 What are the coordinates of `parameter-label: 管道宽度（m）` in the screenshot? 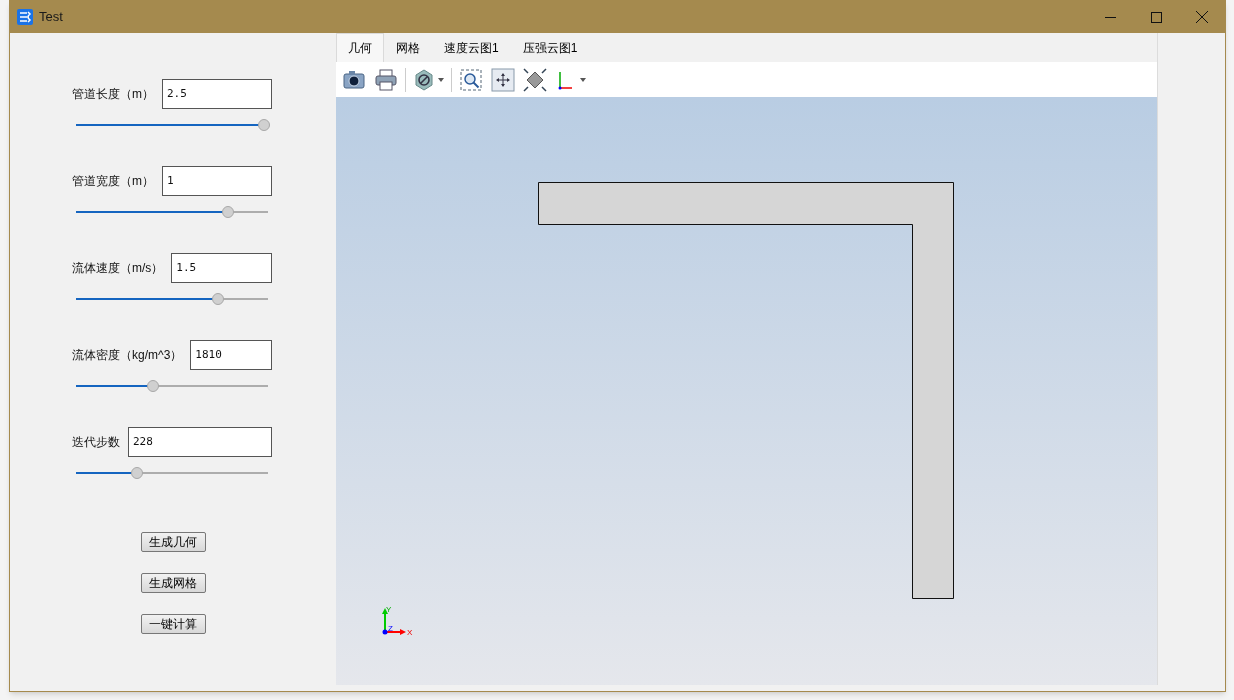 It's located at (113, 181).